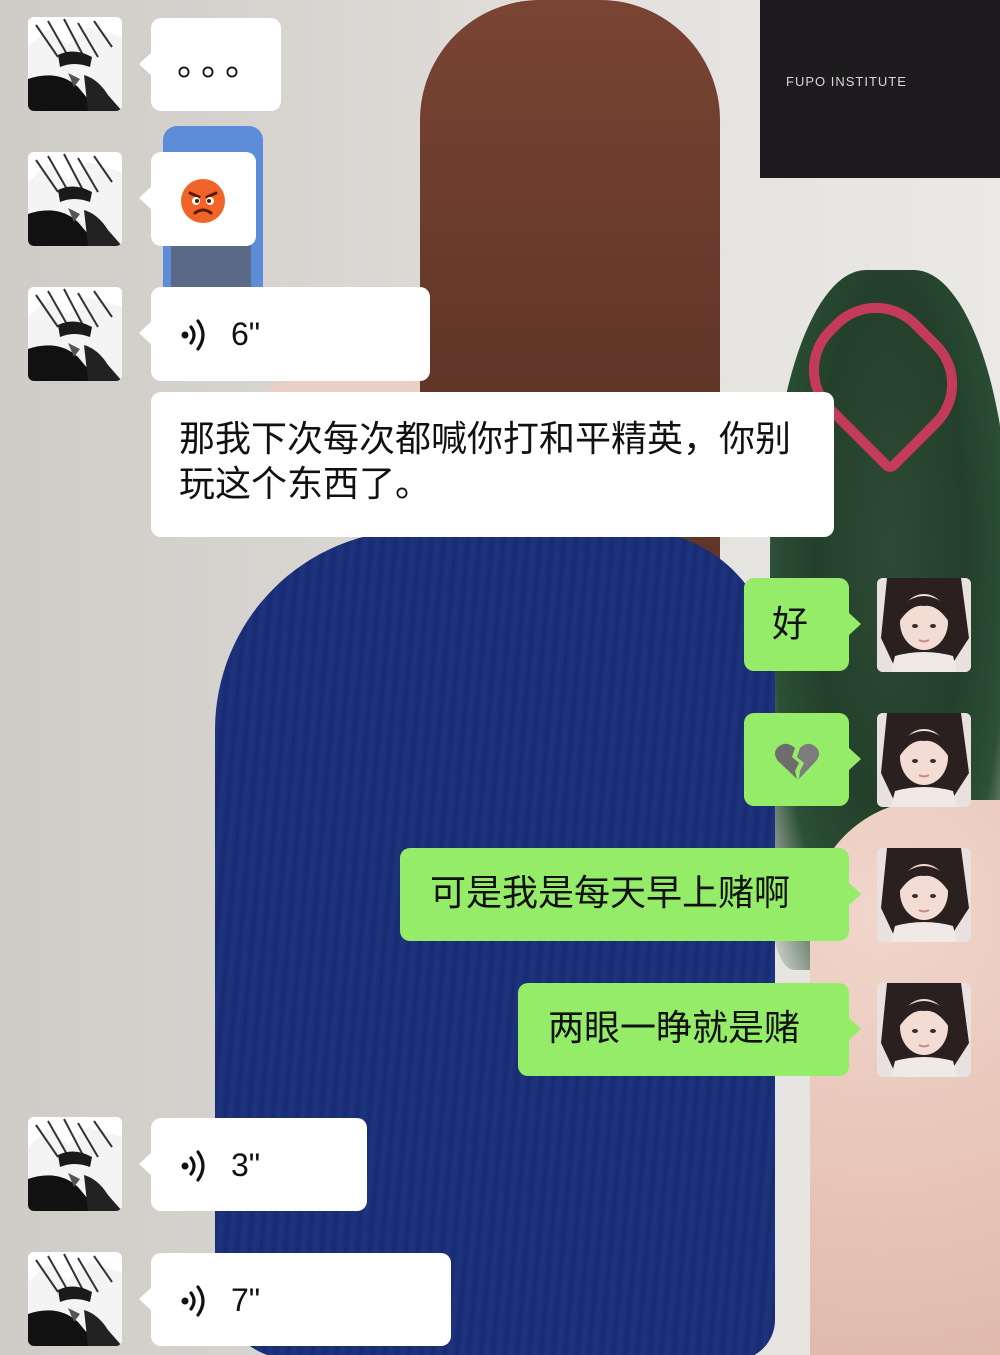  I want to click on voice-message-bubble: 7", so click(295, 1299).